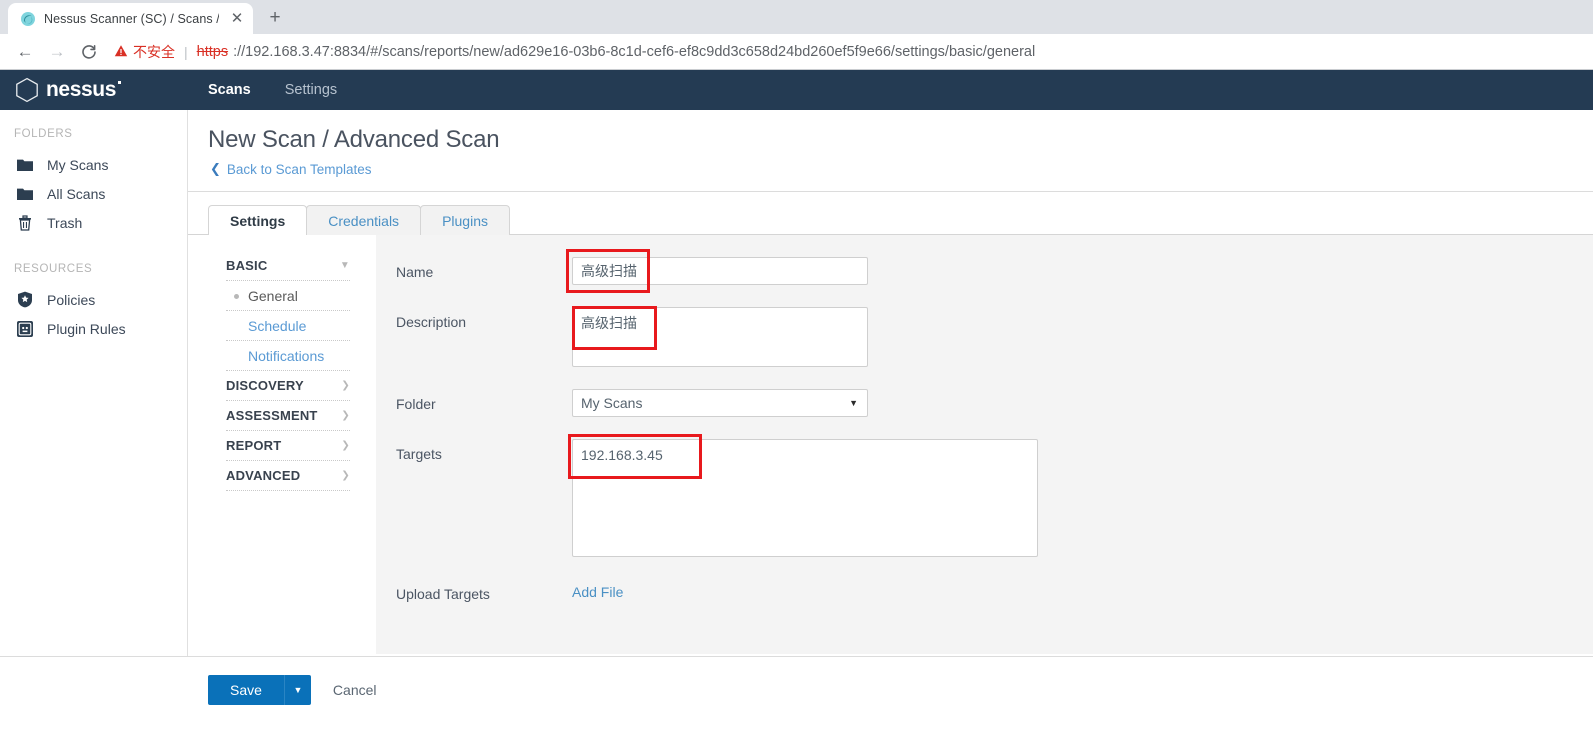  I want to click on targets-textarea: 192.168.3.45, so click(805, 498).